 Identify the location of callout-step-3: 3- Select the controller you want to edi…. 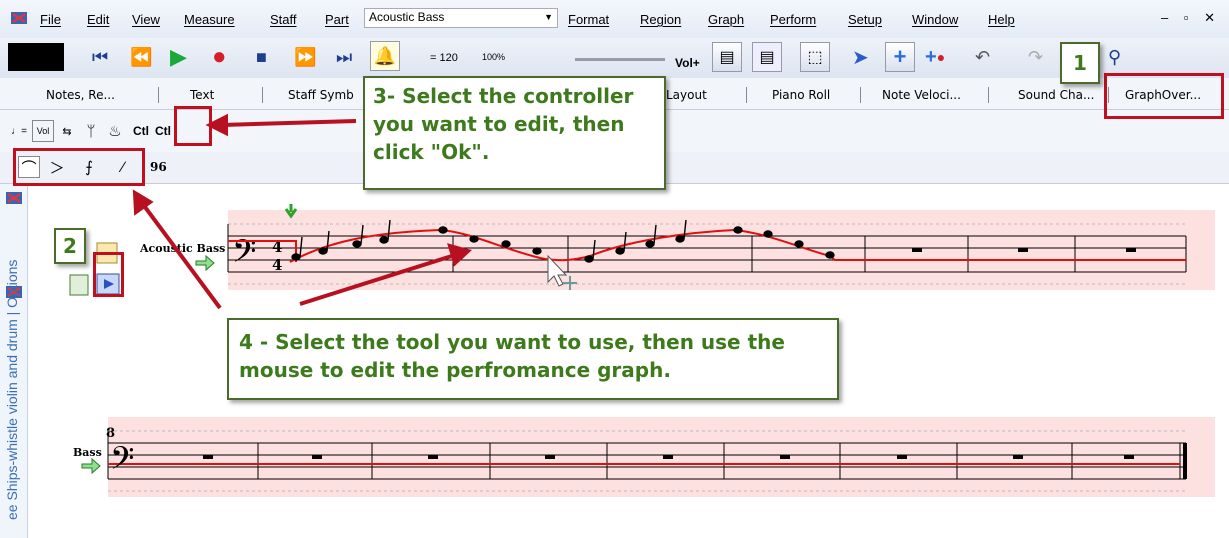
(514, 133).